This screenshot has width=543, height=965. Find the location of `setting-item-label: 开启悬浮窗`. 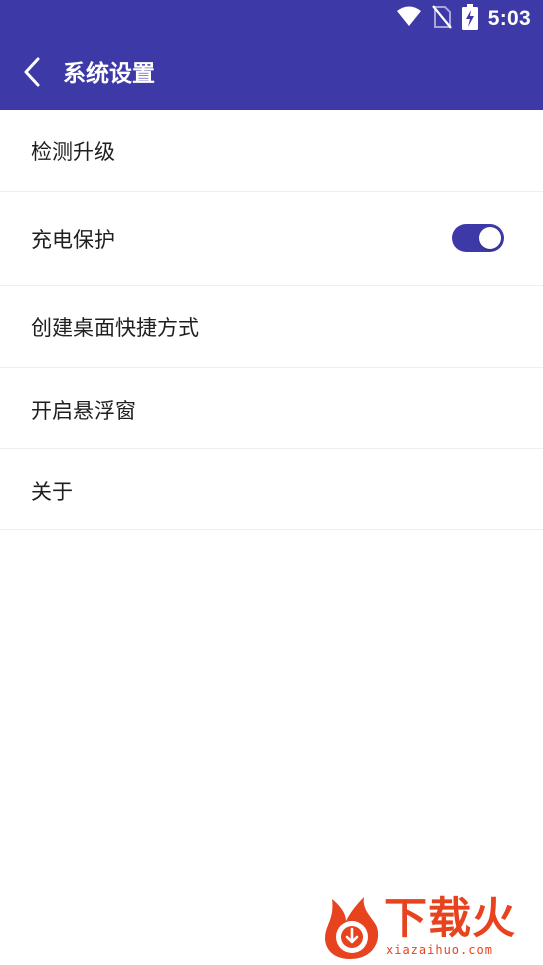

setting-item-label: 开启悬浮窗 is located at coordinates (83, 411).